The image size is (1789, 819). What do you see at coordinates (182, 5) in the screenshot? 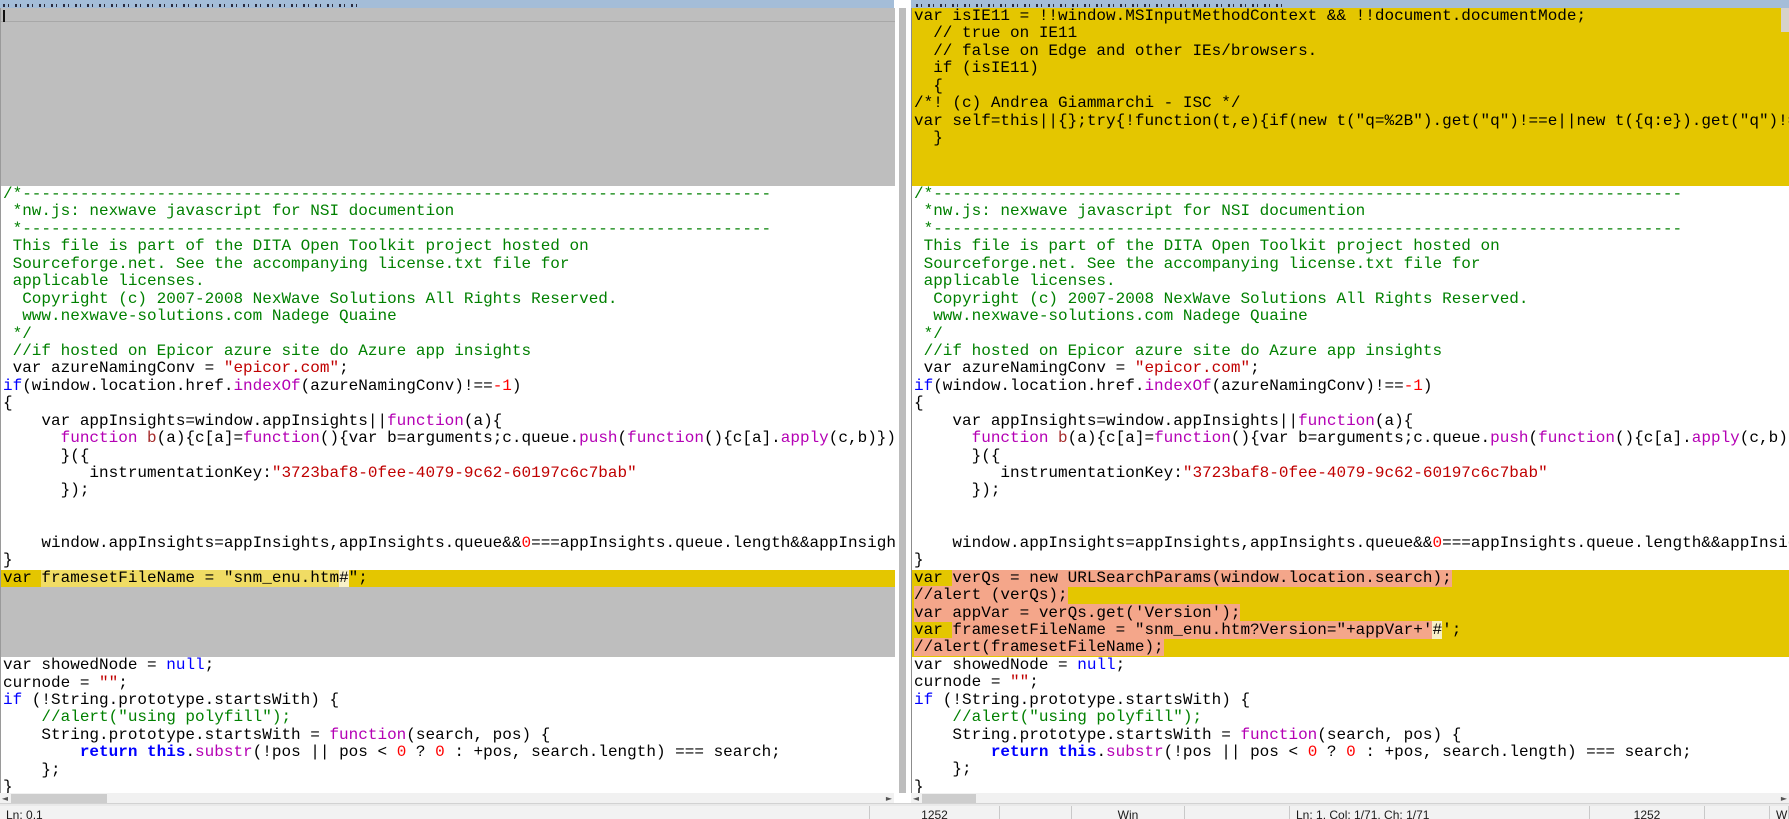
I see `clipped-path-text` at bounding box center [182, 5].